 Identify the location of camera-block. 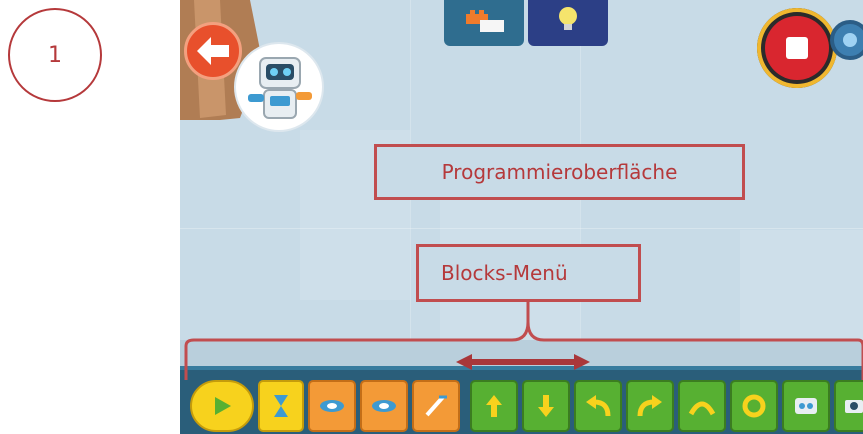
(848, 406).